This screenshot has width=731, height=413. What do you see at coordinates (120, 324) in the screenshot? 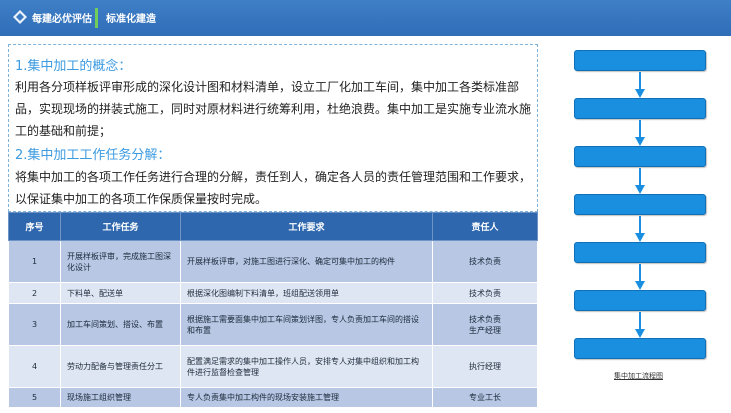
I see `row-task: 加工车间策划、搭设、布置` at bounding box center [120, 324].